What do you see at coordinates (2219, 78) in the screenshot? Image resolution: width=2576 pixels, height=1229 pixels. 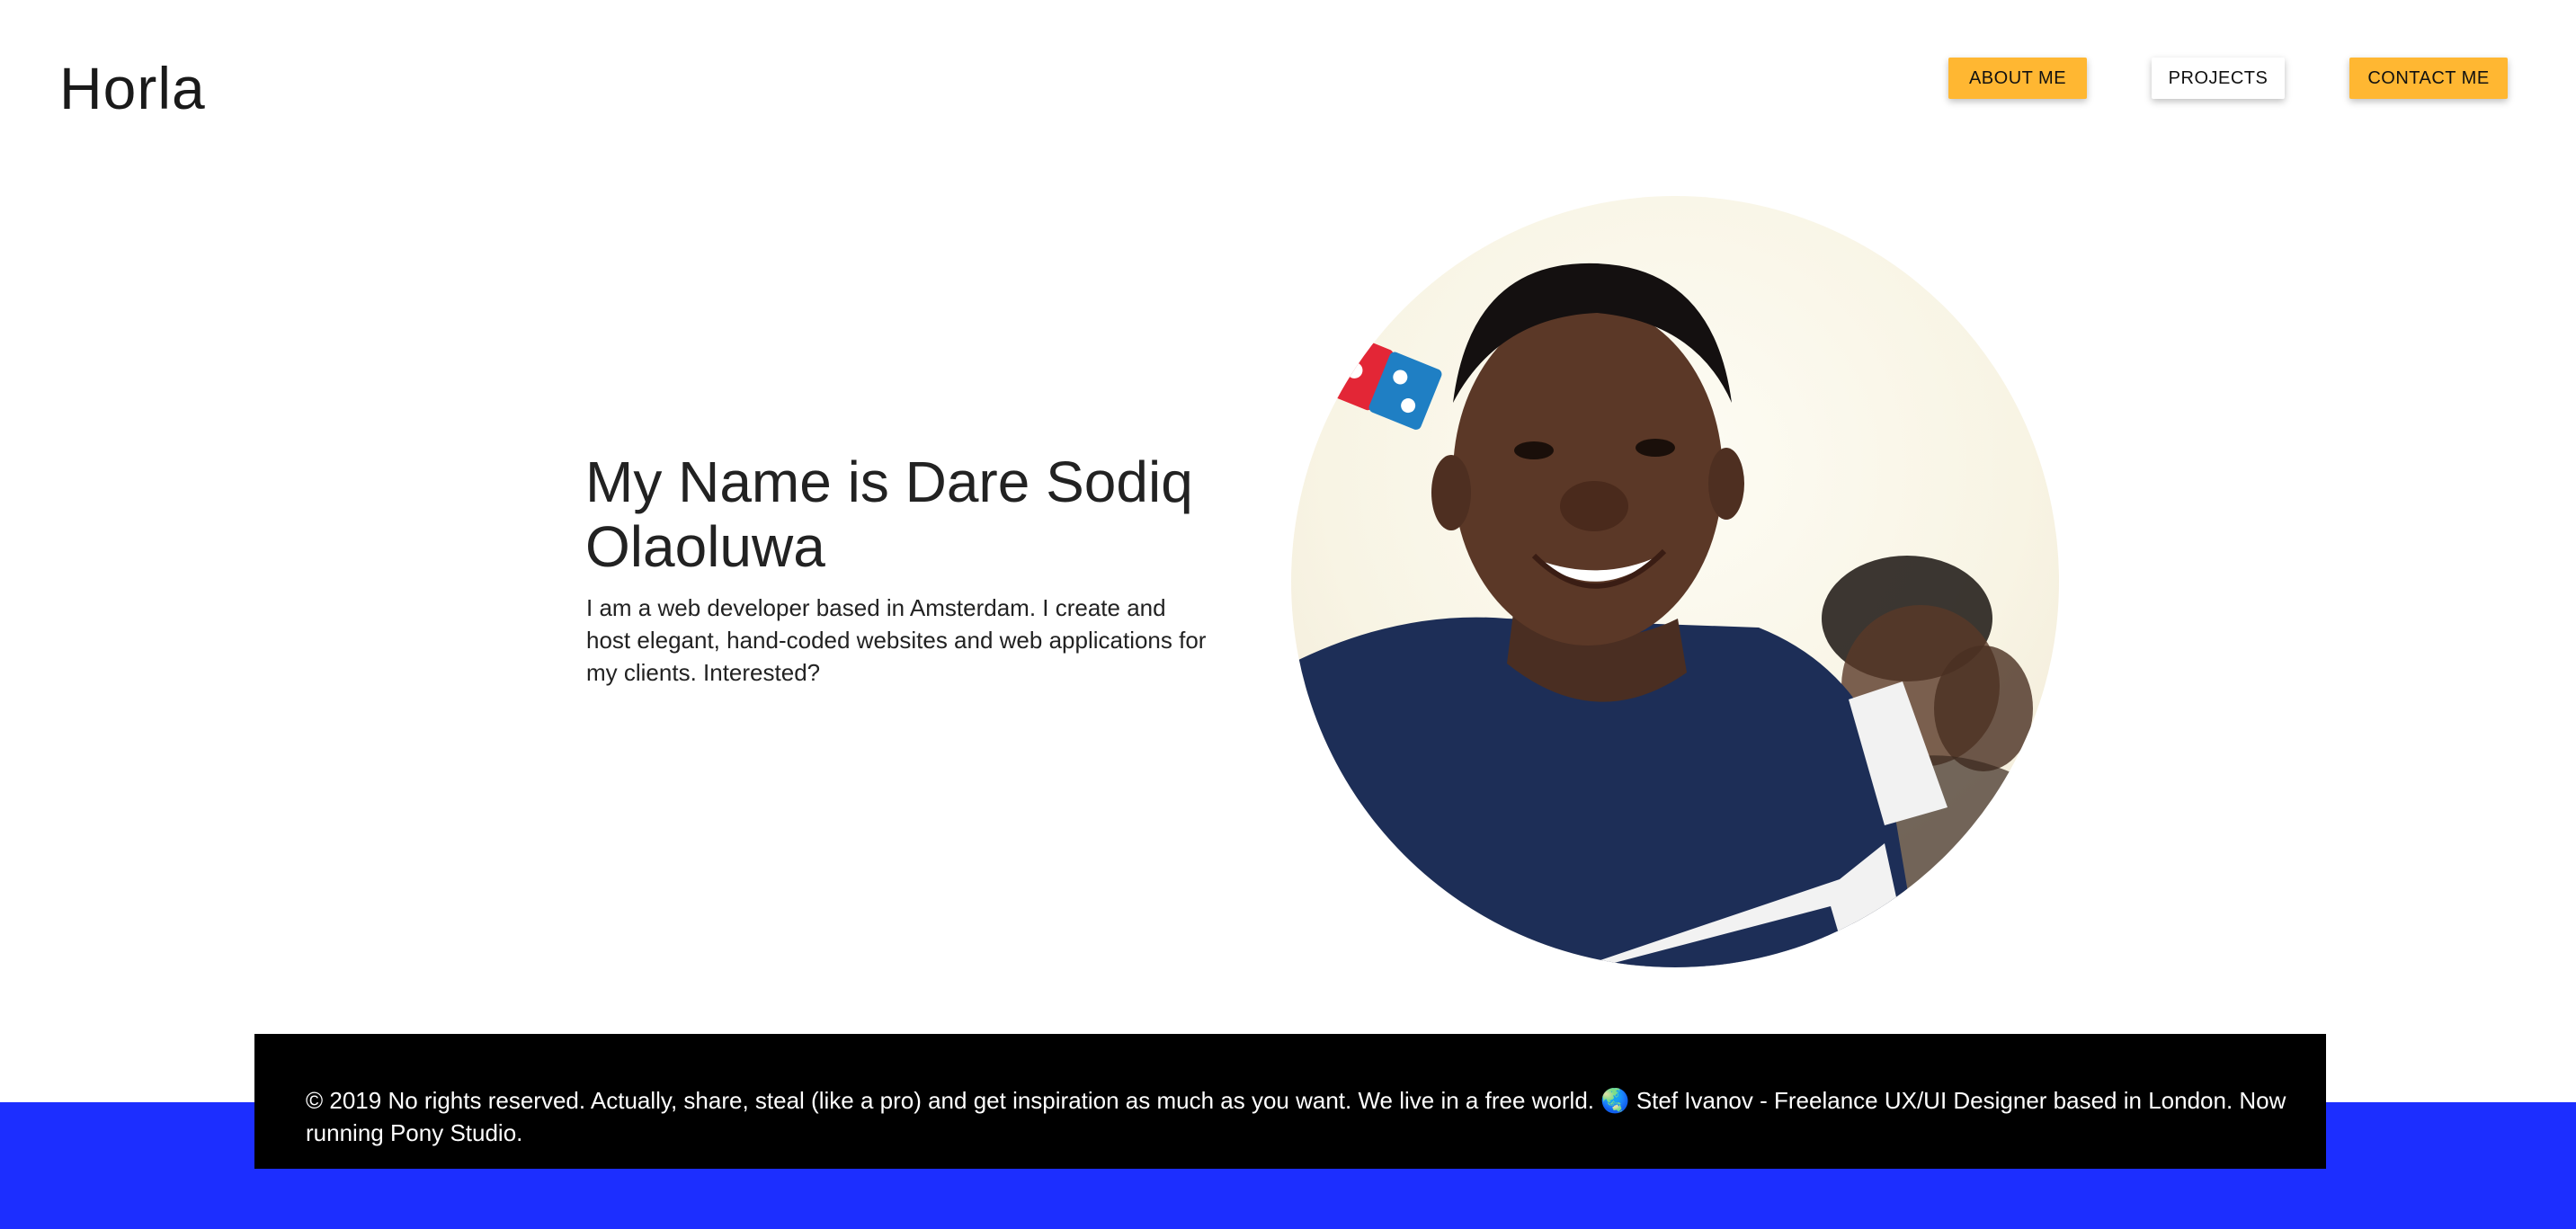 I see `projects-button: PROJECTS` at bounding box center [2219, 78].